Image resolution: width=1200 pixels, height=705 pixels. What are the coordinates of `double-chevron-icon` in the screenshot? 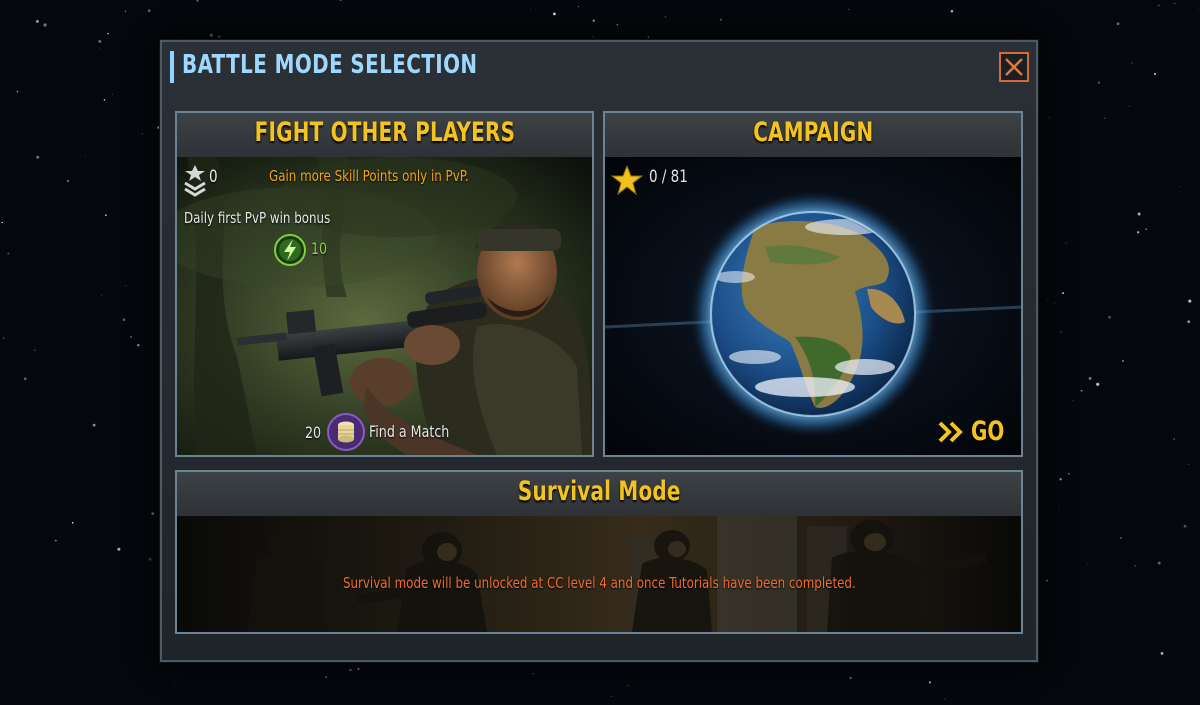 It's located at (950, 432).